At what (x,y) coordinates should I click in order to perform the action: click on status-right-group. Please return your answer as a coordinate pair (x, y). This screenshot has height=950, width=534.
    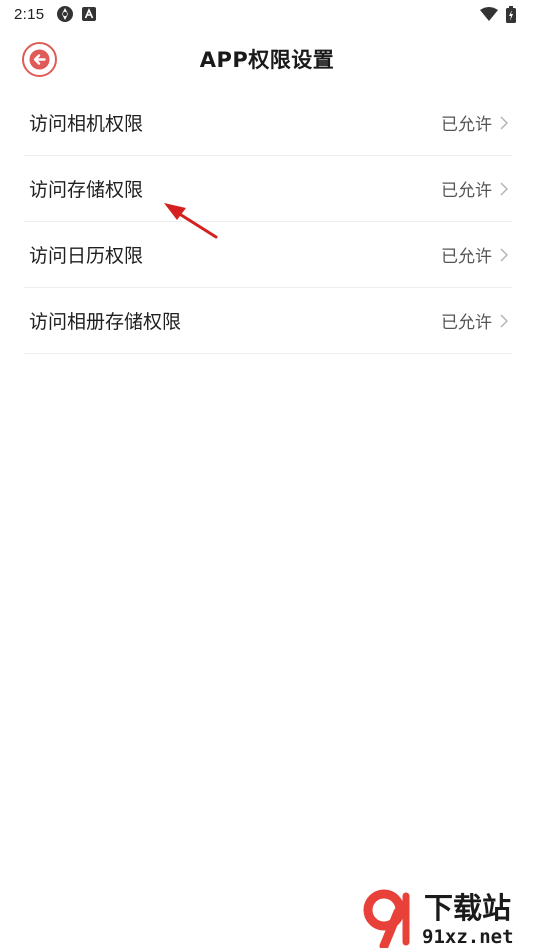
    Looking at the image, I should click on (500, 14).